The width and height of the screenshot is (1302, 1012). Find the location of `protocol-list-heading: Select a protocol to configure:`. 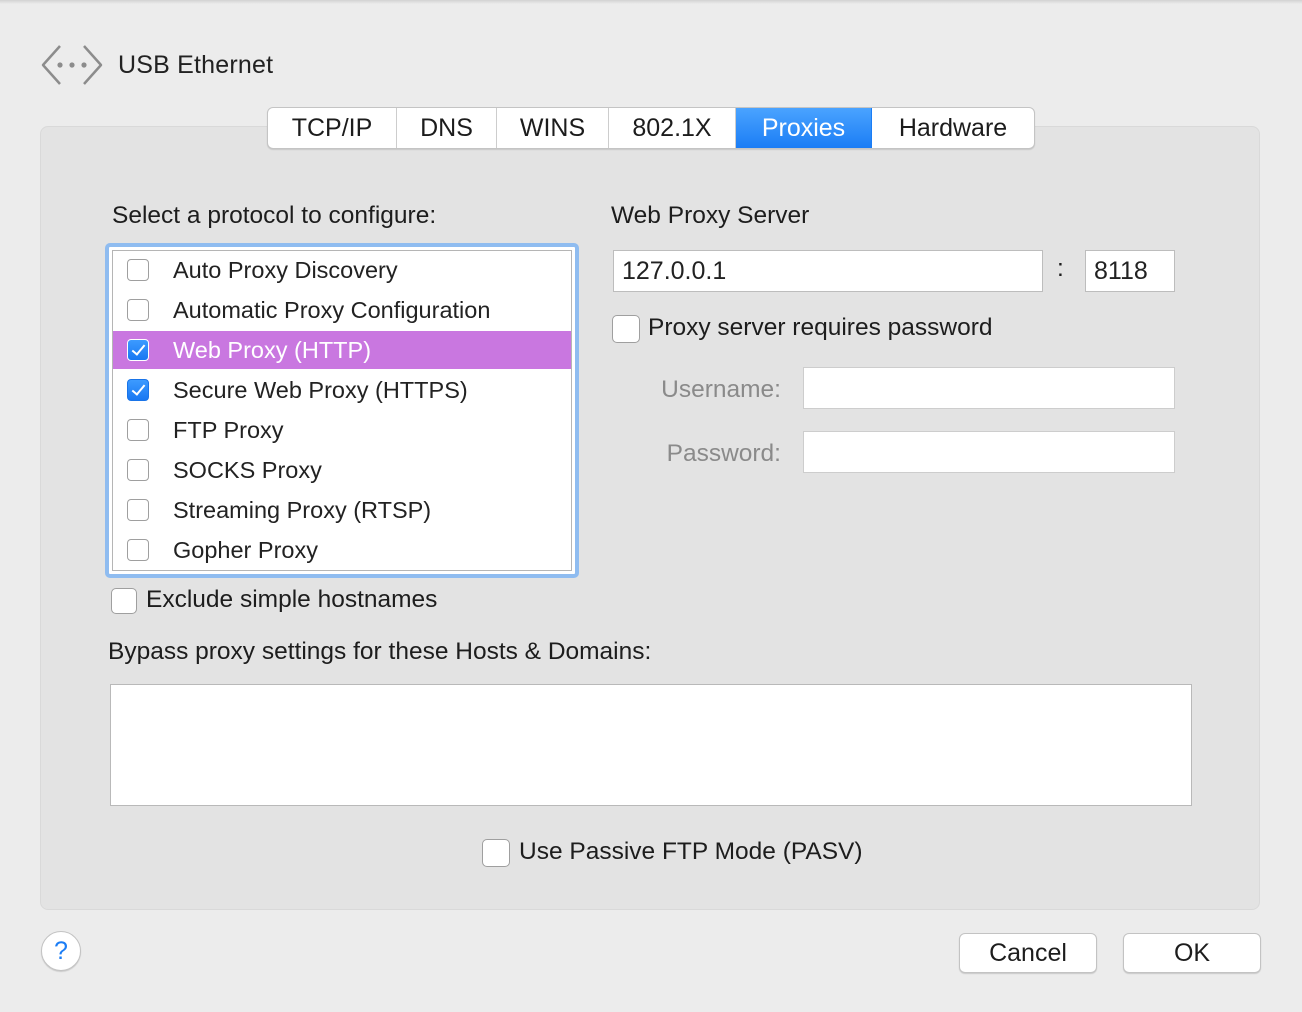

protocol-list-heading: Select a protocol to configure: is located at coordinates (274, 215).